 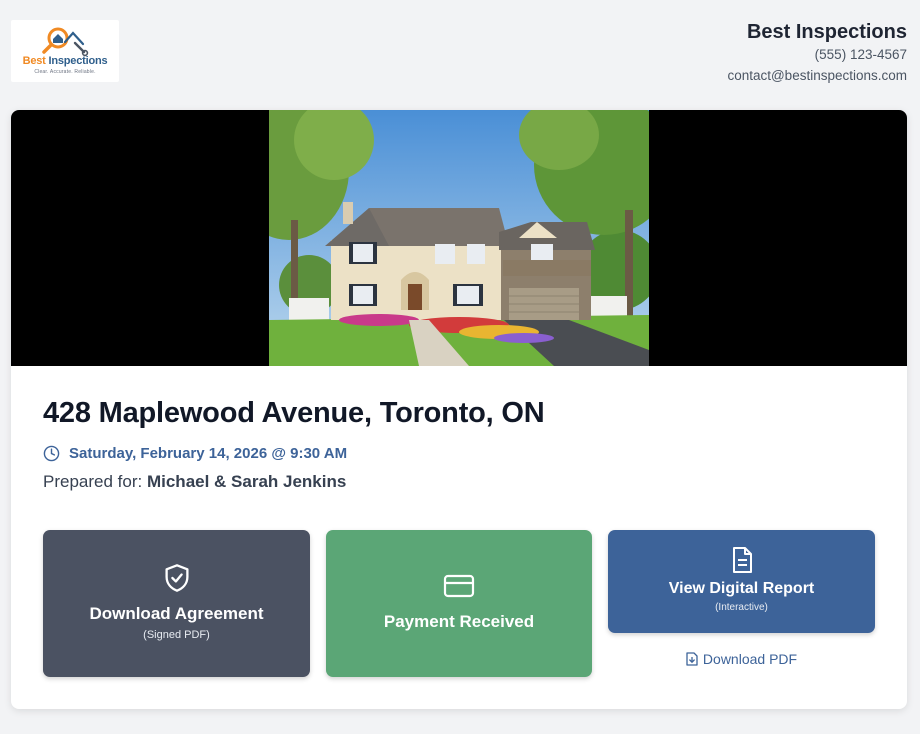 What do you see at coordinates (459, 586) in the screenshot?
I see `credit-card-icon` at bounding box center [459, 586].